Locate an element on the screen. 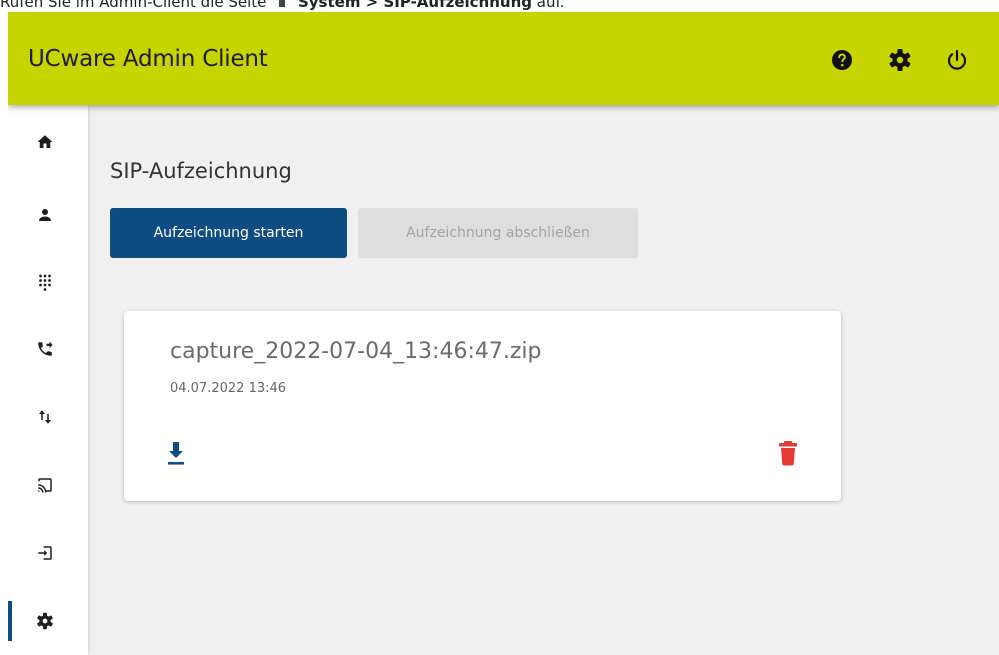 This screenshot has height=655, width=999. download-icon is located at coordinates (176, 453).